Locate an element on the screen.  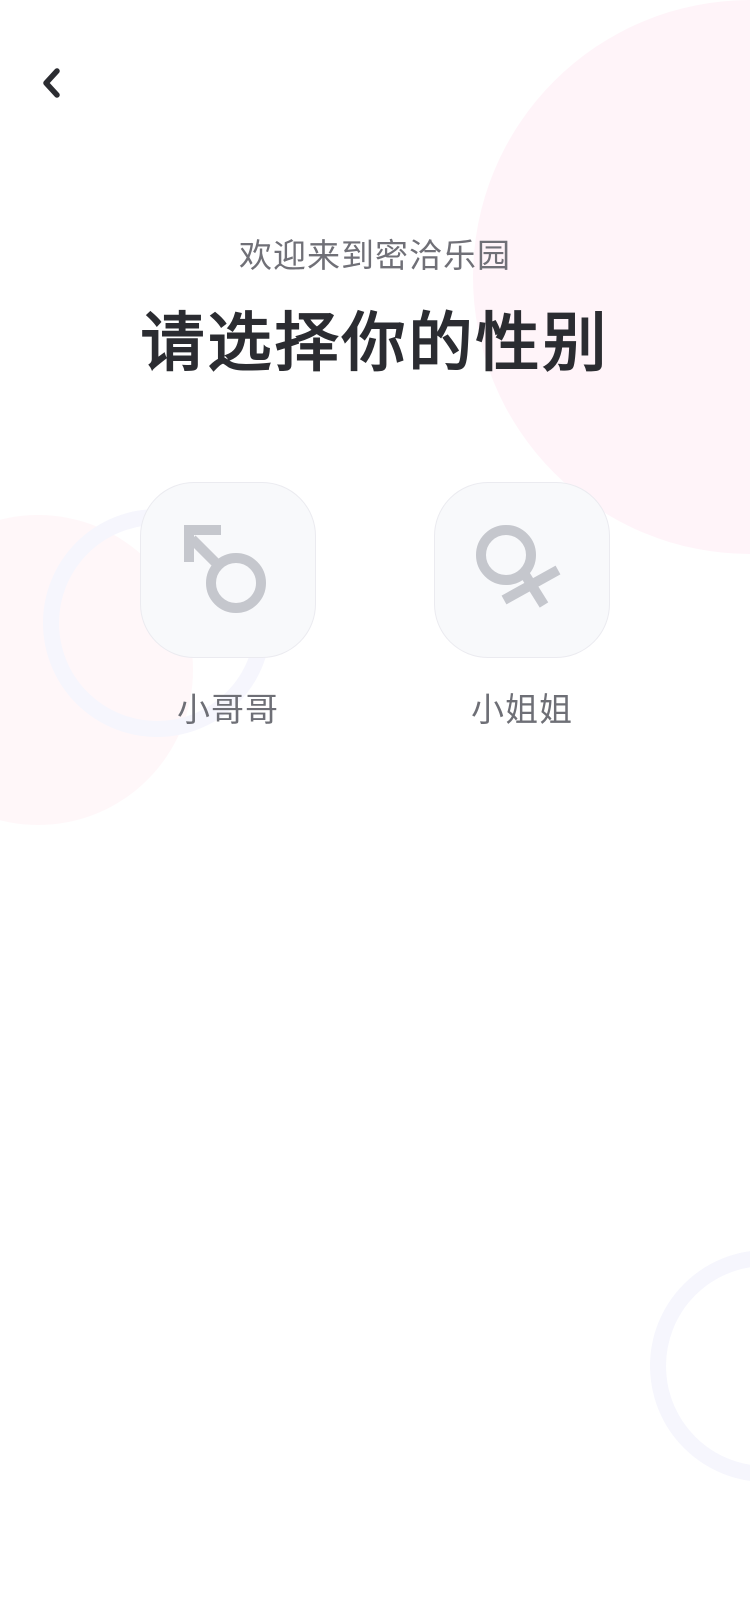
welcome-subtitle: 欢迎来到密洽乐园 is located at coordinates (375, 255).